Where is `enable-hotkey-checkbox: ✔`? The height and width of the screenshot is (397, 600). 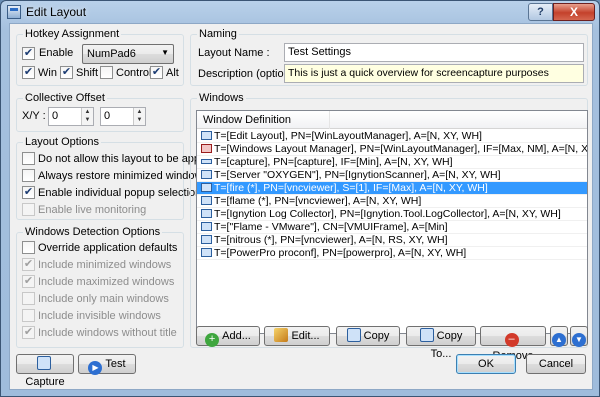 enable-hotkey-checkbox: ✔ is located at coordinates (28, 53).